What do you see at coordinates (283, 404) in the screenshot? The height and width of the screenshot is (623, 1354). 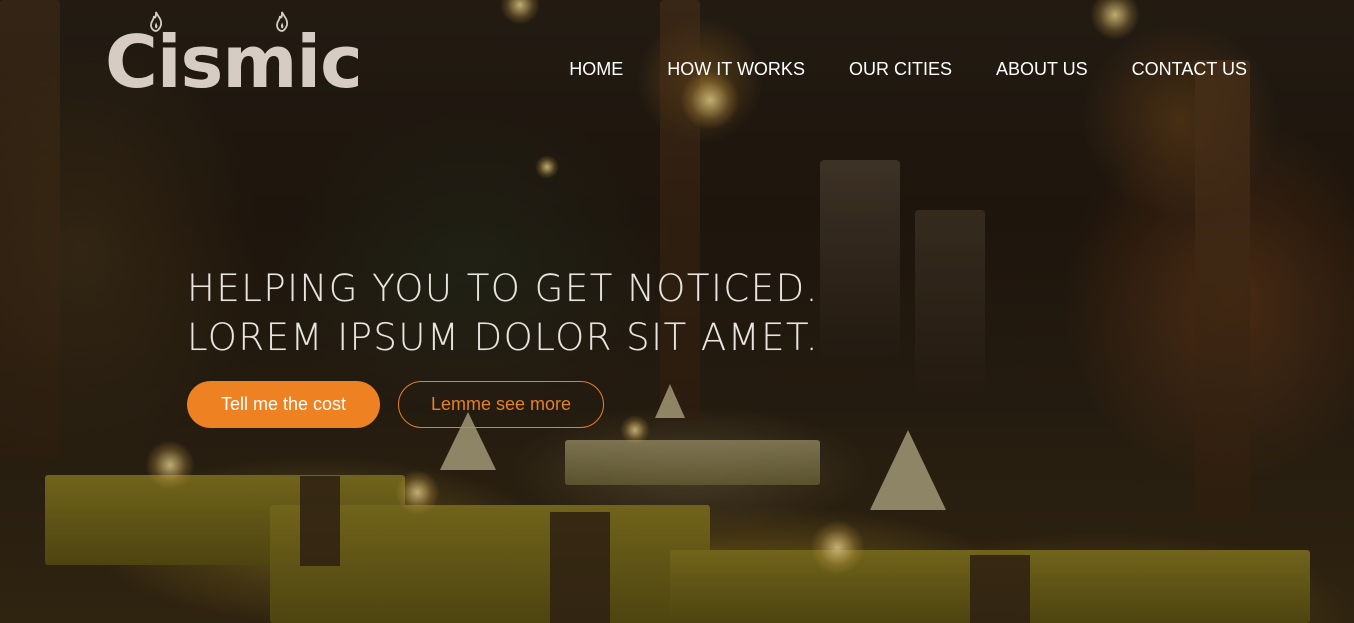 I see `tell-me-the-cost-button: Tell me the cost` at bounding box center [283, 404].